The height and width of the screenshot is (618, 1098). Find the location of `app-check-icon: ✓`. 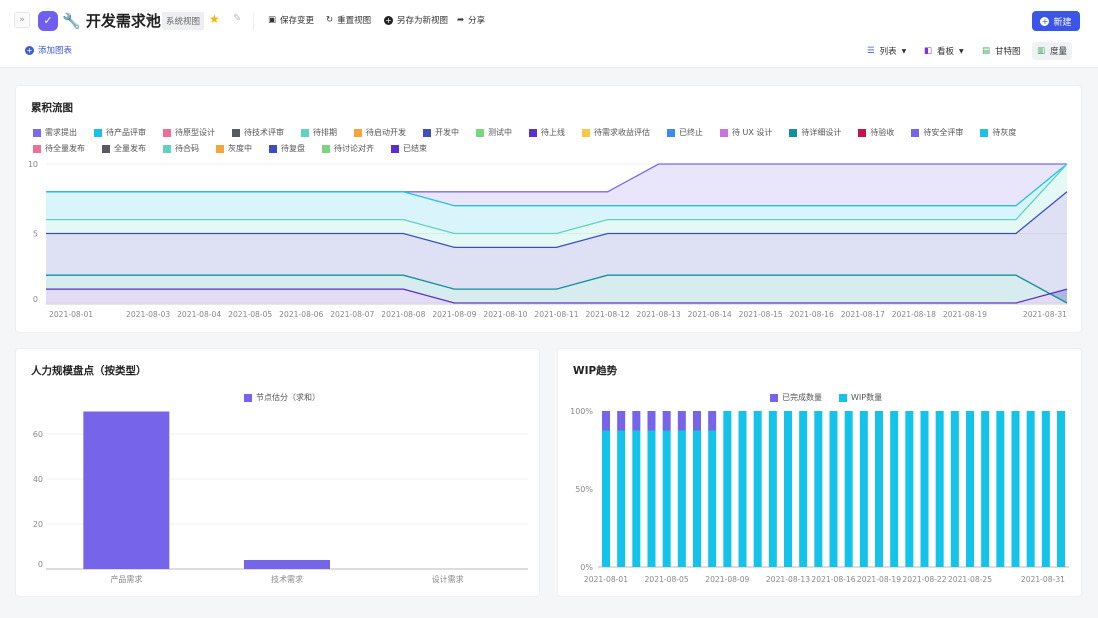

app-check-icon: ✓ is located at coordinates (48, 21).